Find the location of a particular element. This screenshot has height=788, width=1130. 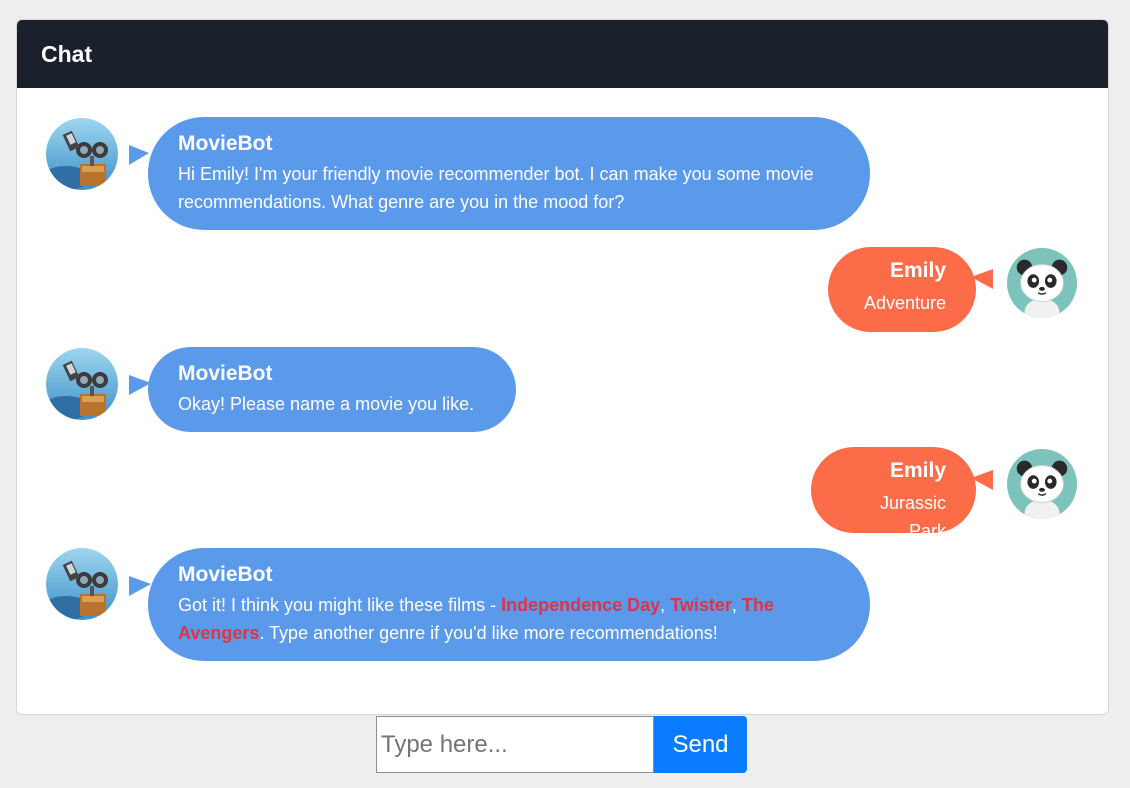

message-text: Okay! Please name a movie you like. is located at coordinates (326, 404).